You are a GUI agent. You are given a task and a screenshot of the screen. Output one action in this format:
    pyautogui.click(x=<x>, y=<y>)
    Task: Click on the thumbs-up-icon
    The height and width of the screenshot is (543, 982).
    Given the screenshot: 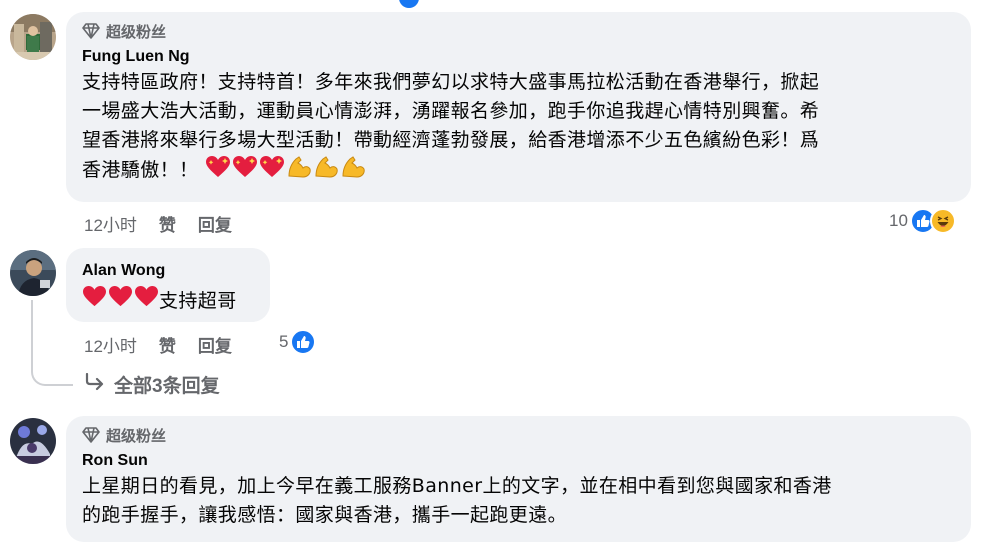 What is the action you would take?
    pyautogui.click(x=303, y=342)
    